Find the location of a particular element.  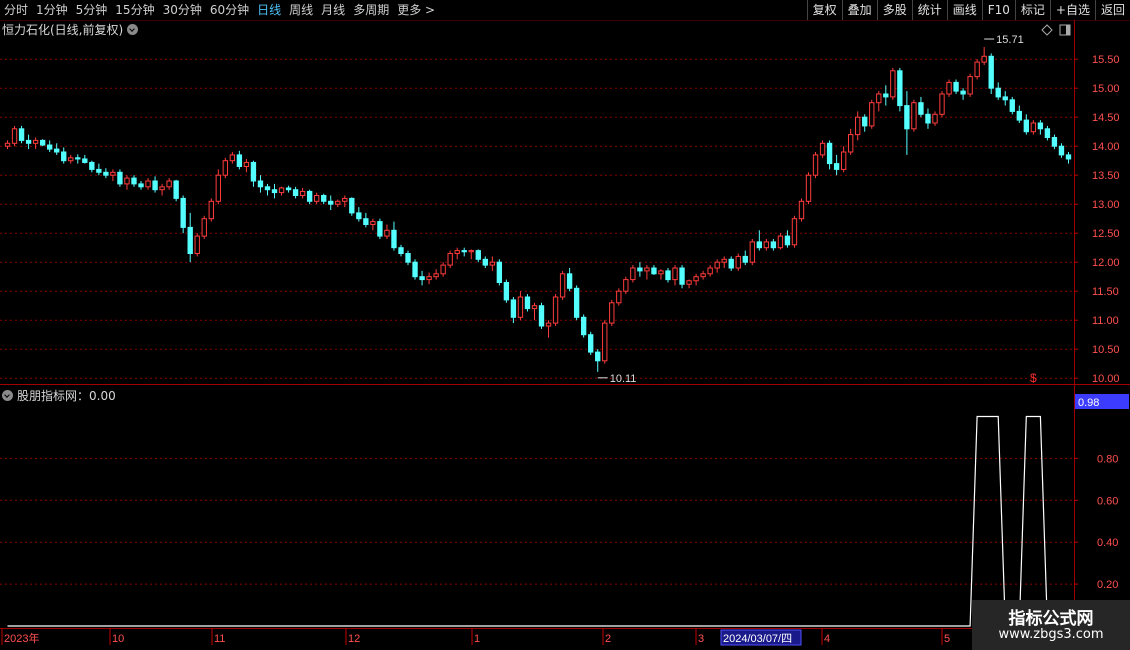

indicator-tick-label: 0.40 is located at coordinates (1107, 543).